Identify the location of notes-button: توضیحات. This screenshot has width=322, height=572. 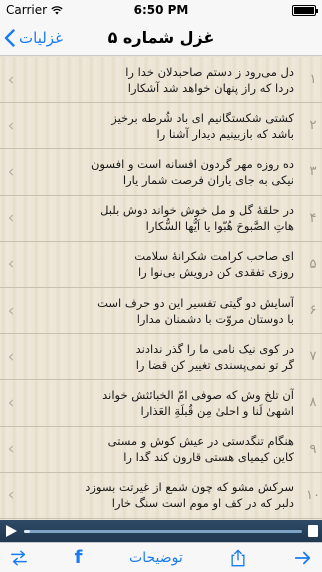
(156, 558).